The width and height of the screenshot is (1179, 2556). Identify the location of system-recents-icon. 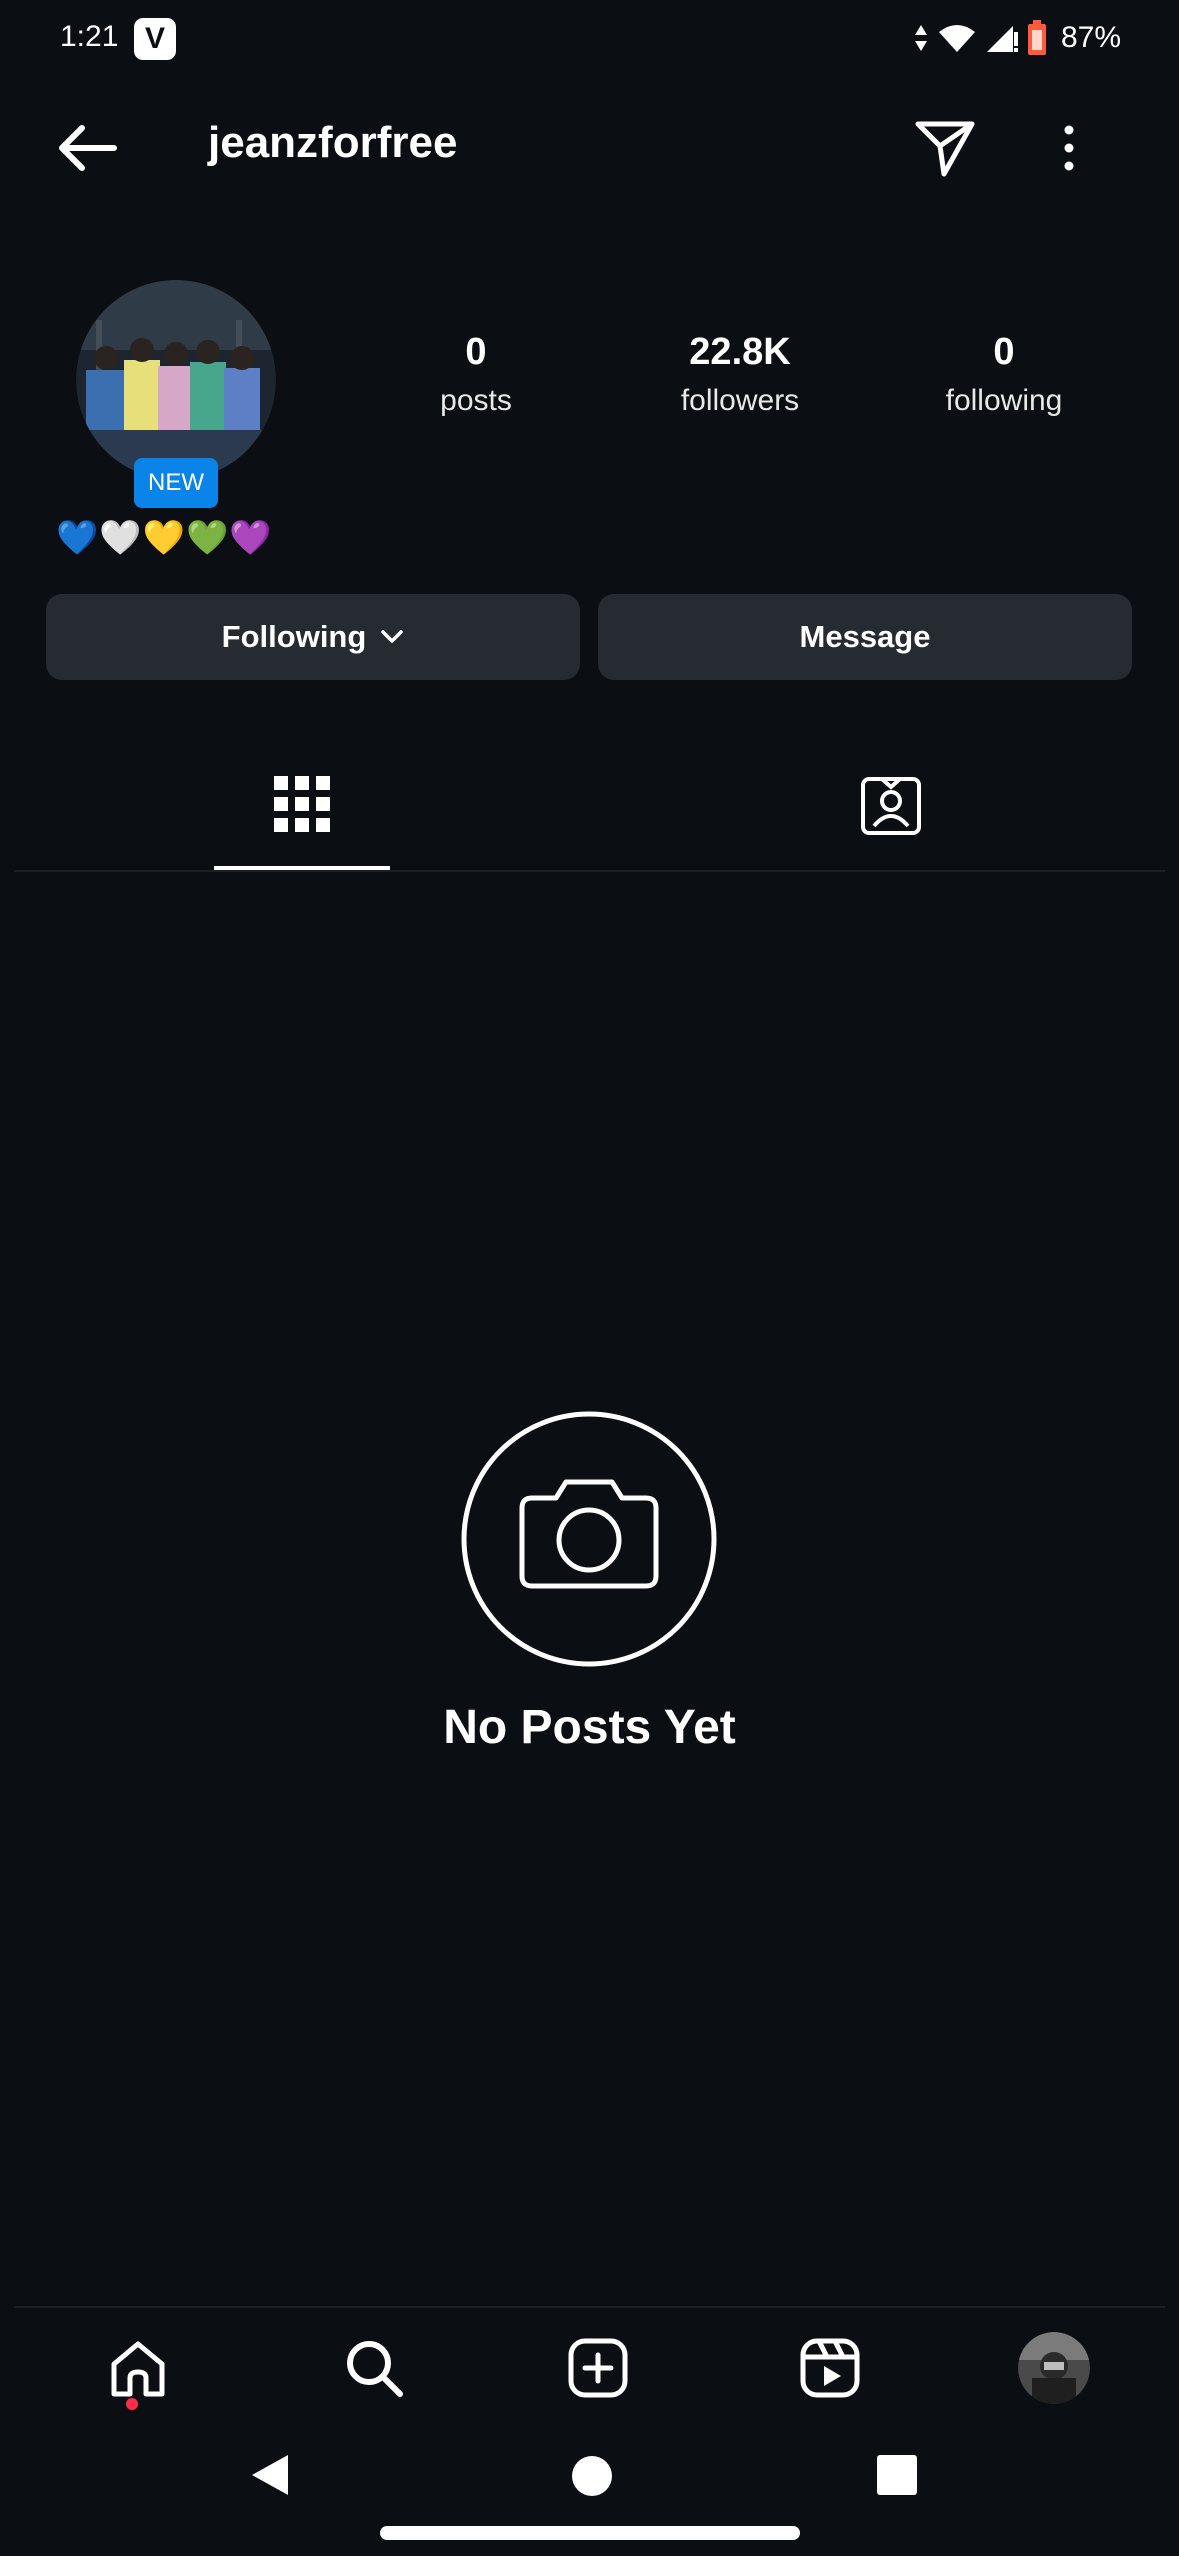
(897, 2475).